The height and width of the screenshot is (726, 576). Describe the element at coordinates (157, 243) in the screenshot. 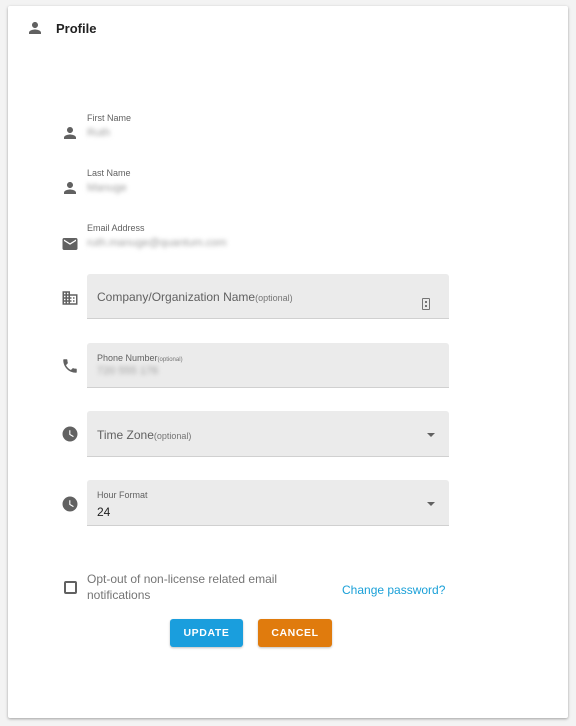

I see `email-value: ruth.manuge@quantum.com` at that location.